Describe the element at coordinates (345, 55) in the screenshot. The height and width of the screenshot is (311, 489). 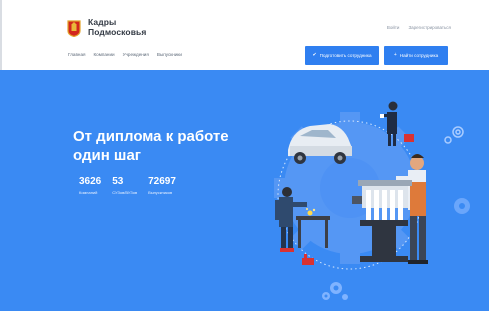
I see `prepare-employee-label: Подготовить сотрудника` at that location.